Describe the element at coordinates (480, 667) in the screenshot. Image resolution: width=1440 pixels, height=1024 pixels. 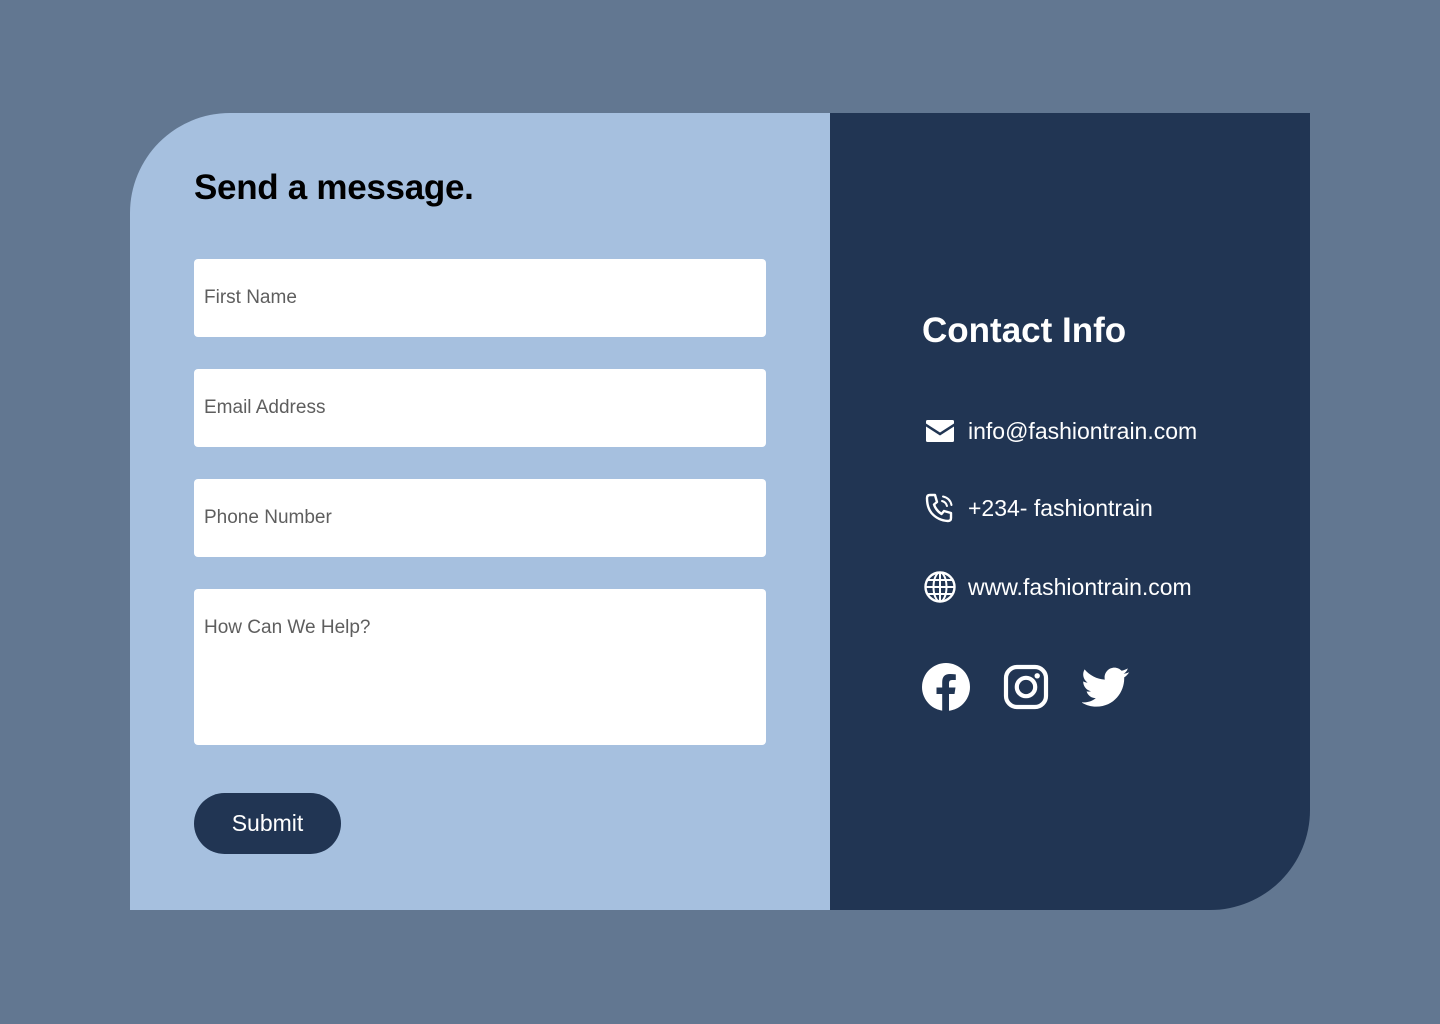
I see `message-textarea` at that location.